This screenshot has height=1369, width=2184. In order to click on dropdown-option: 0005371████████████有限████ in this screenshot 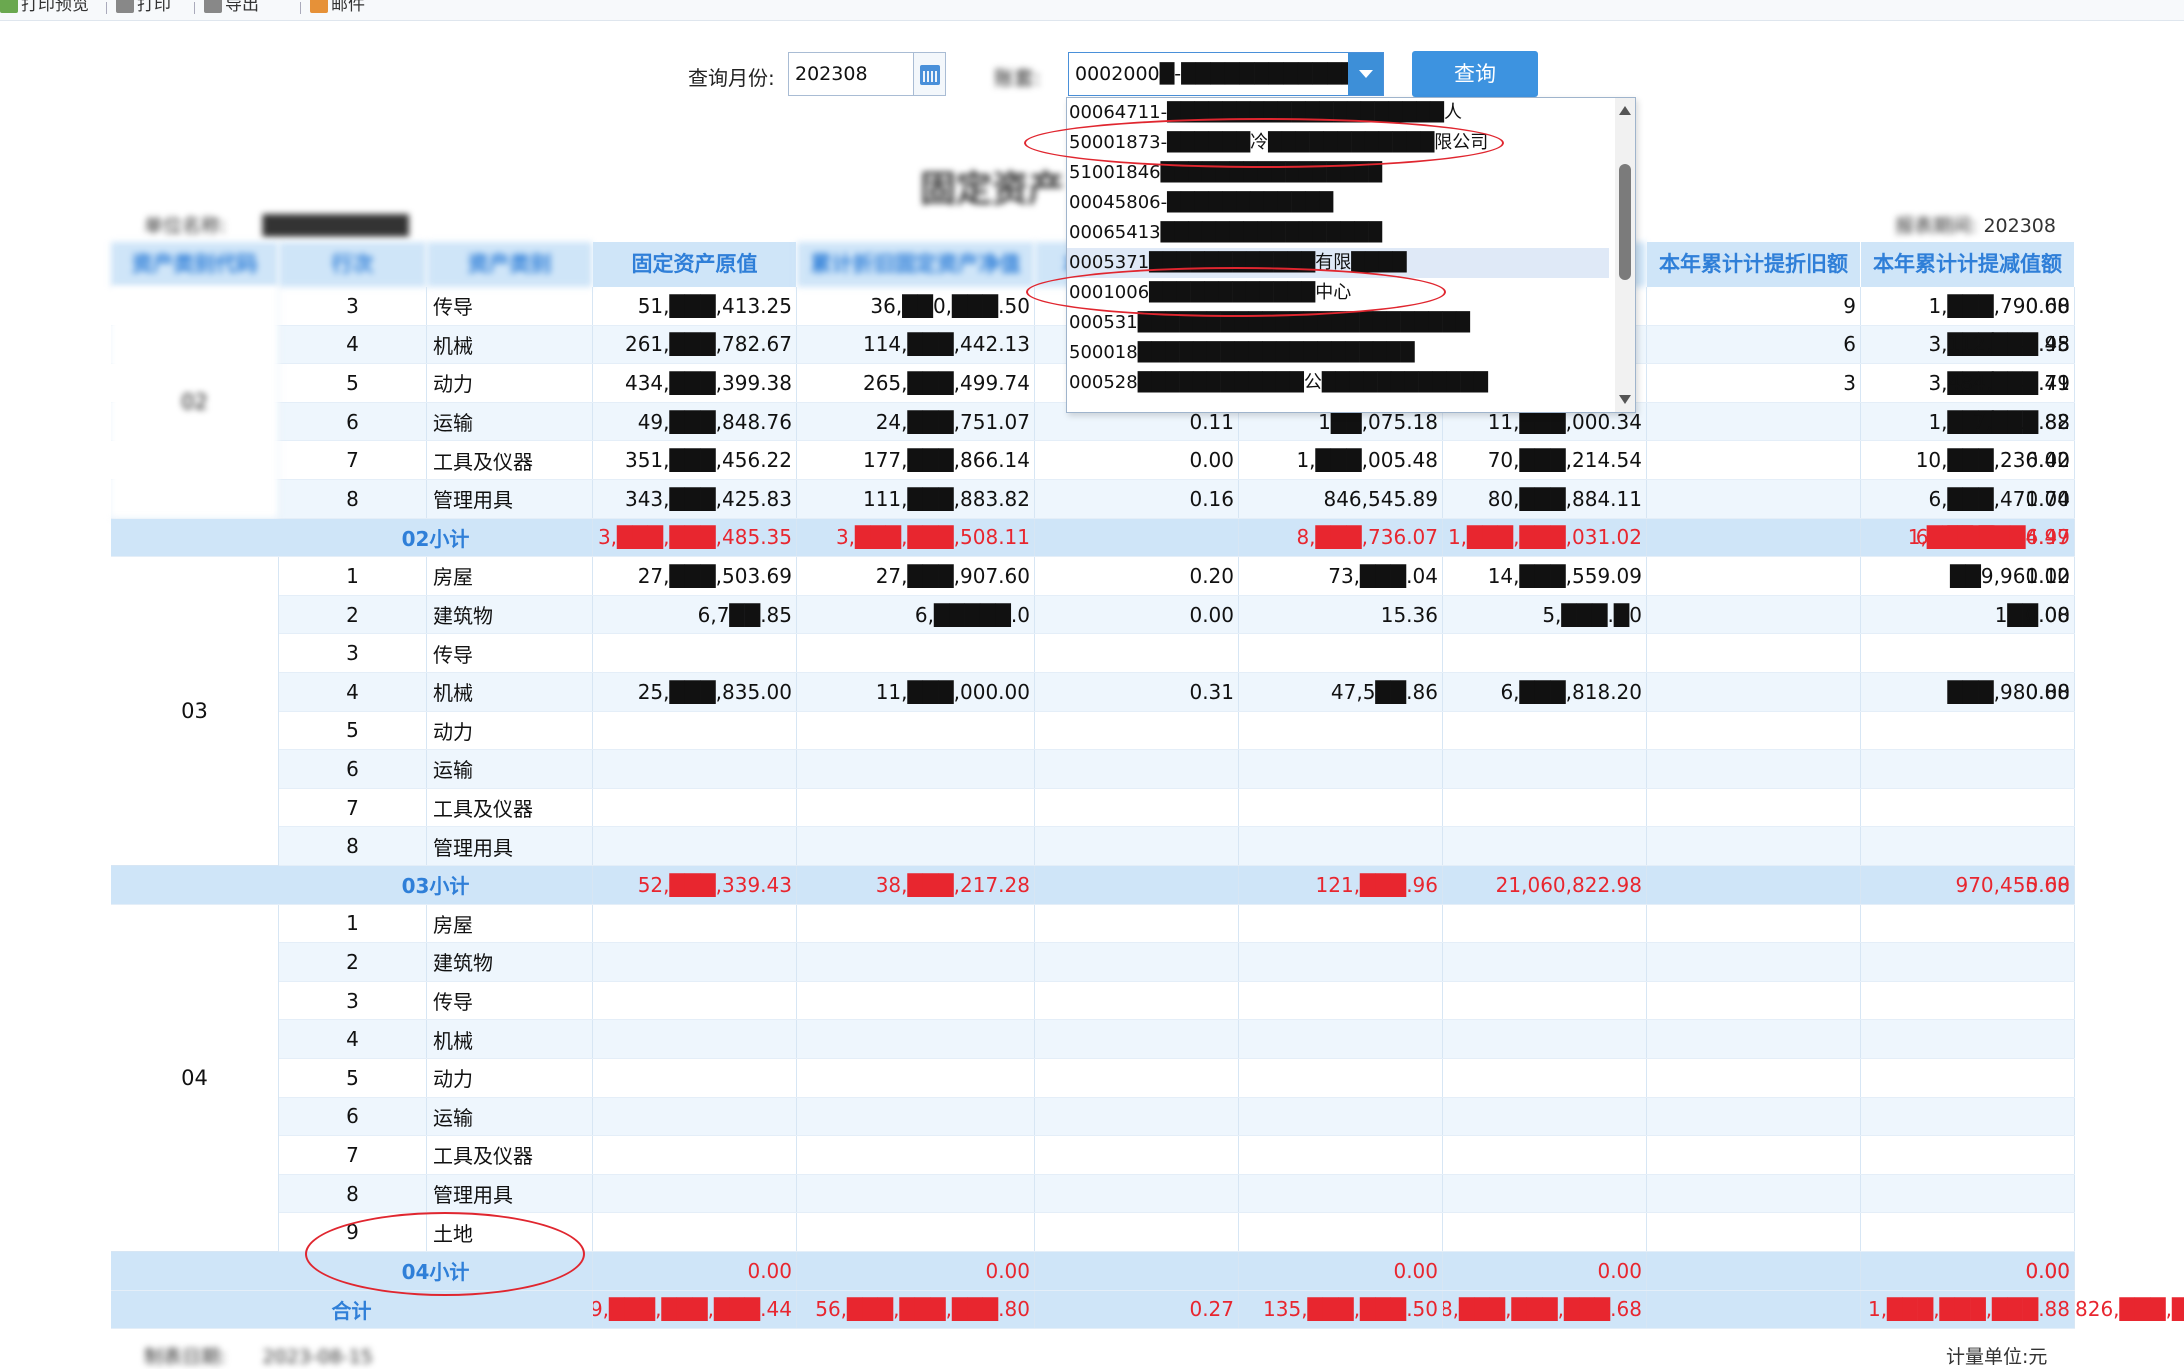, I will do `click(1338, 263)`.